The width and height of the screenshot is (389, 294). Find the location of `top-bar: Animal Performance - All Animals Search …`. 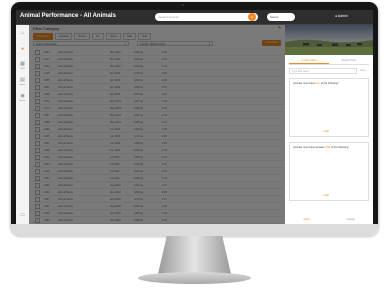

top-bar: Animal Performance - All Animals Search … is located at coordinates (194, 17).